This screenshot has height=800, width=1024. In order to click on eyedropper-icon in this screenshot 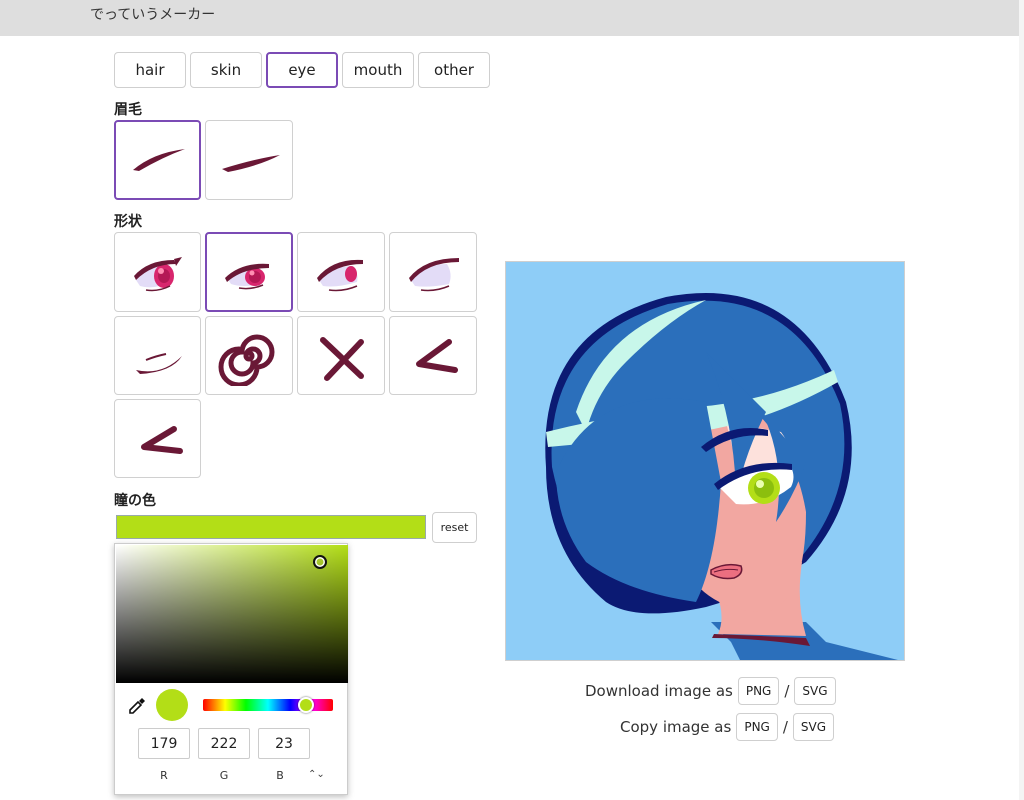, I will do `click(137, 706)`.